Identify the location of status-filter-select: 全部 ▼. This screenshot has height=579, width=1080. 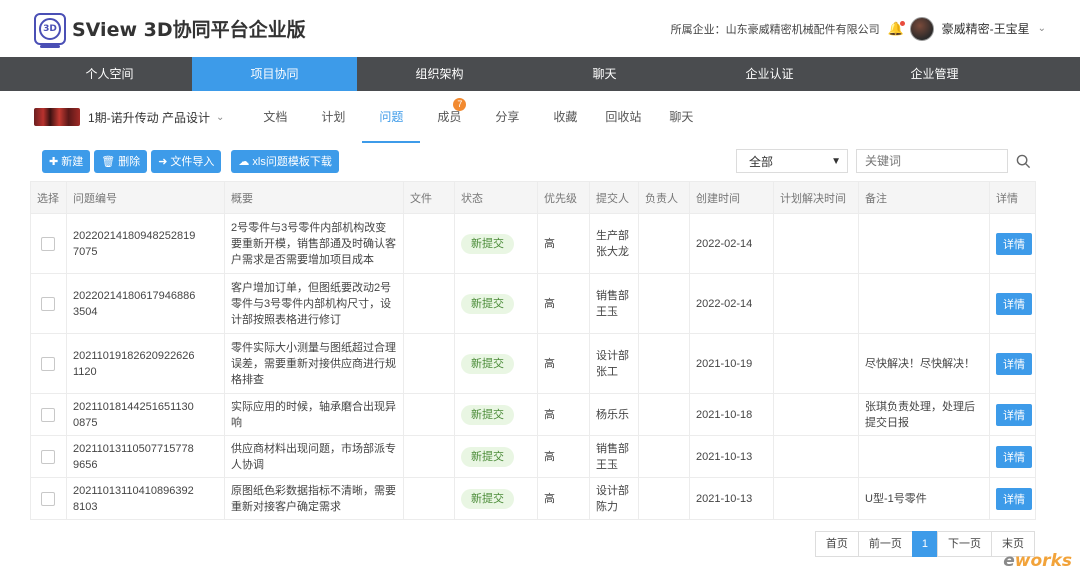
(792, 161).